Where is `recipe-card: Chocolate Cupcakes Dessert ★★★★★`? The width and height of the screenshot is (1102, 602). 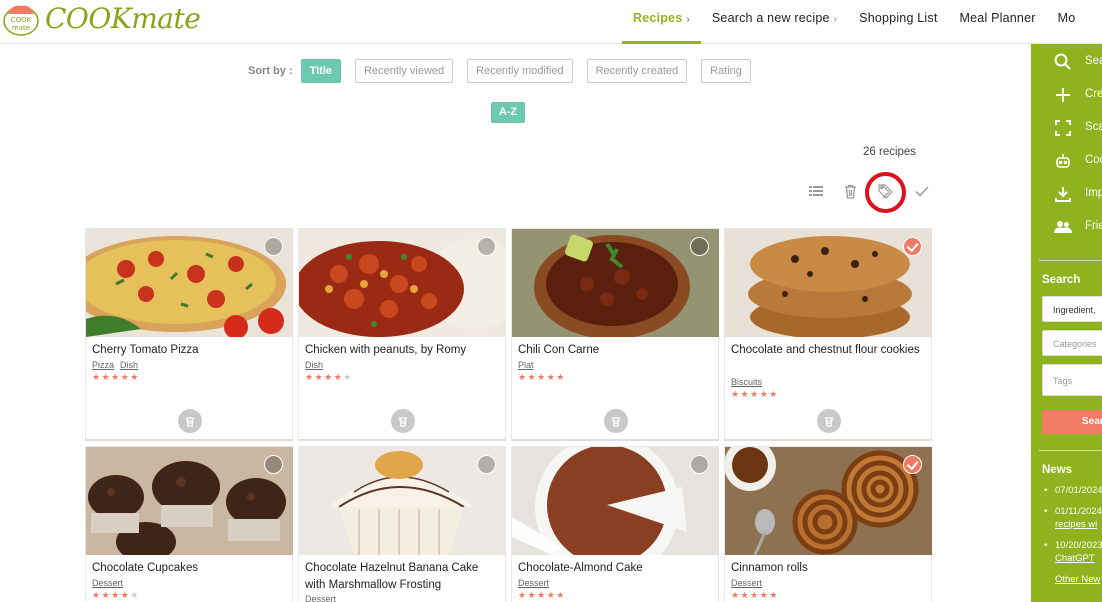 recipe-card: Chocolate Cupcakes Dessert ★★★★★ is located at coordinates (189, 524).